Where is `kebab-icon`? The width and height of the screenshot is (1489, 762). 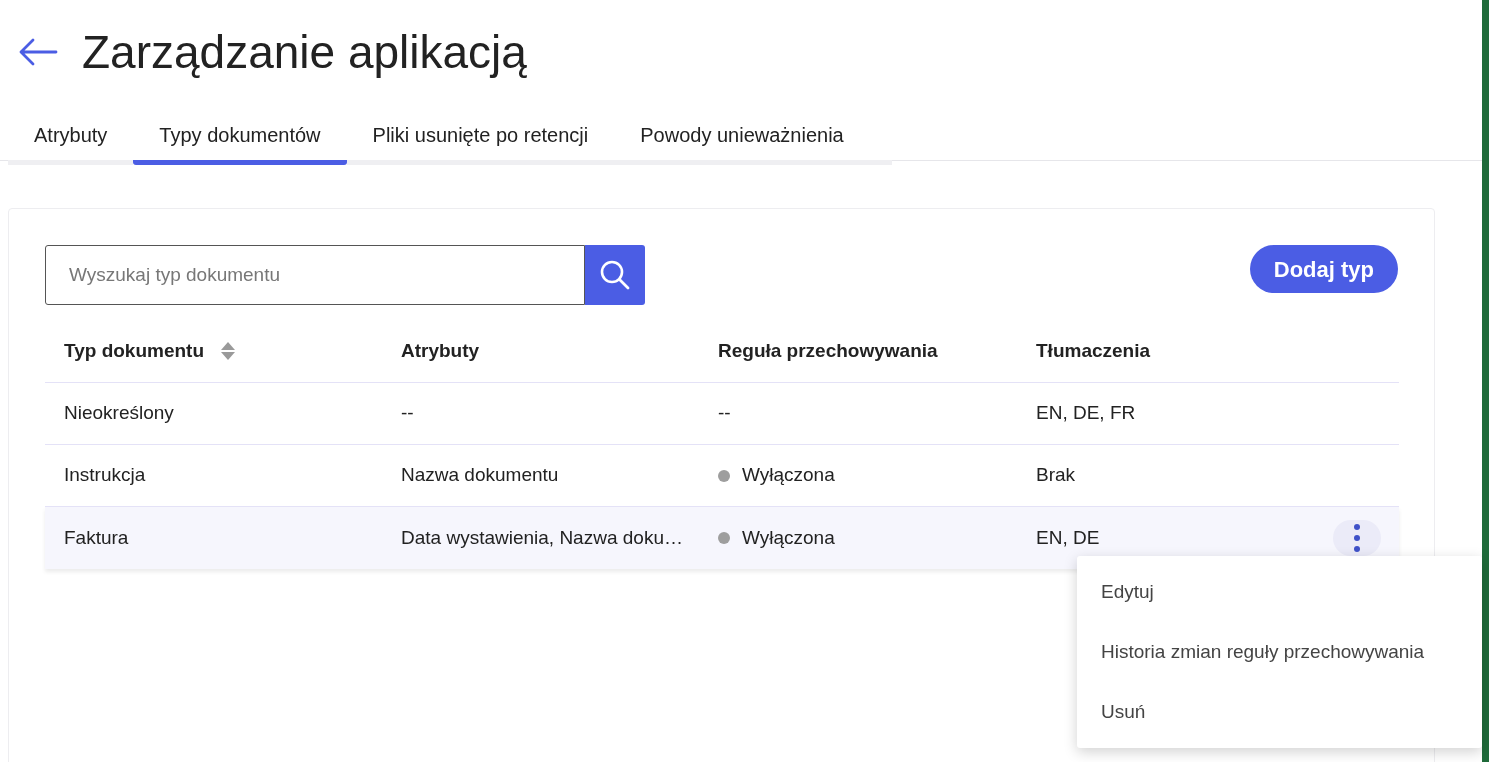 kebab-icon is located at coordinates (1357, 538).